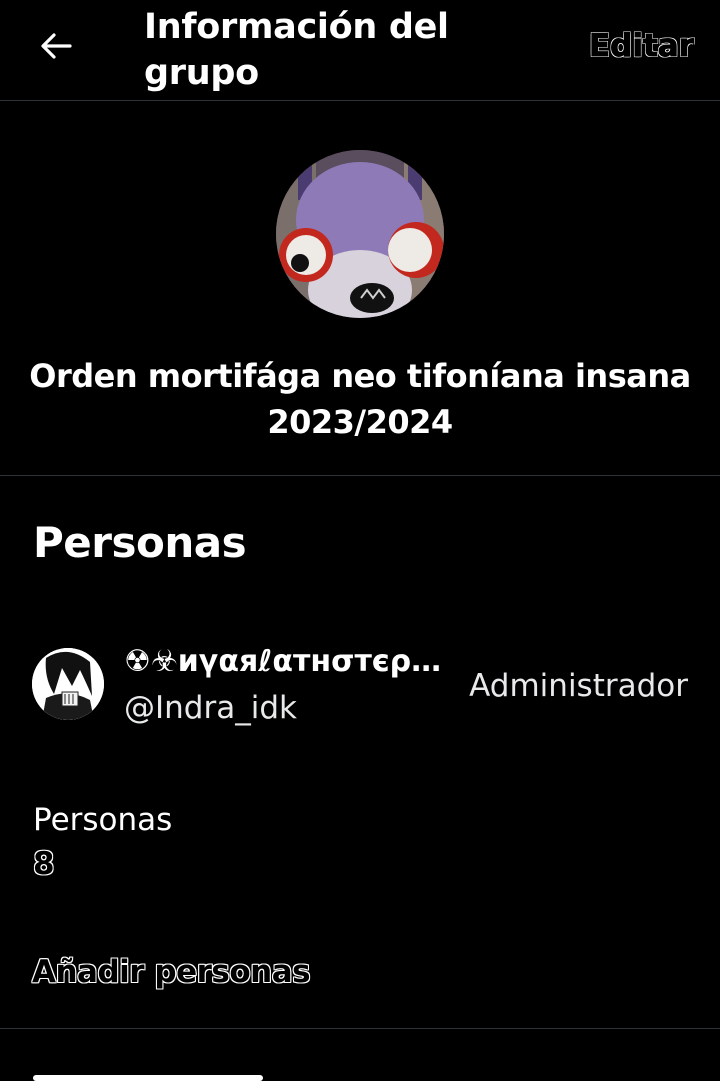 The width and height of the screenshot is (720, 1081). Describe the element at coordinates (296, 50) in the screenshot. I see `page-title: Información del grupo` at that location.